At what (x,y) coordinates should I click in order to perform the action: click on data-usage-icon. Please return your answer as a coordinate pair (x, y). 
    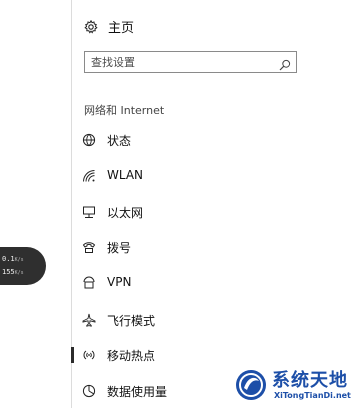
    Looking at the image, I should click on (89, 391).